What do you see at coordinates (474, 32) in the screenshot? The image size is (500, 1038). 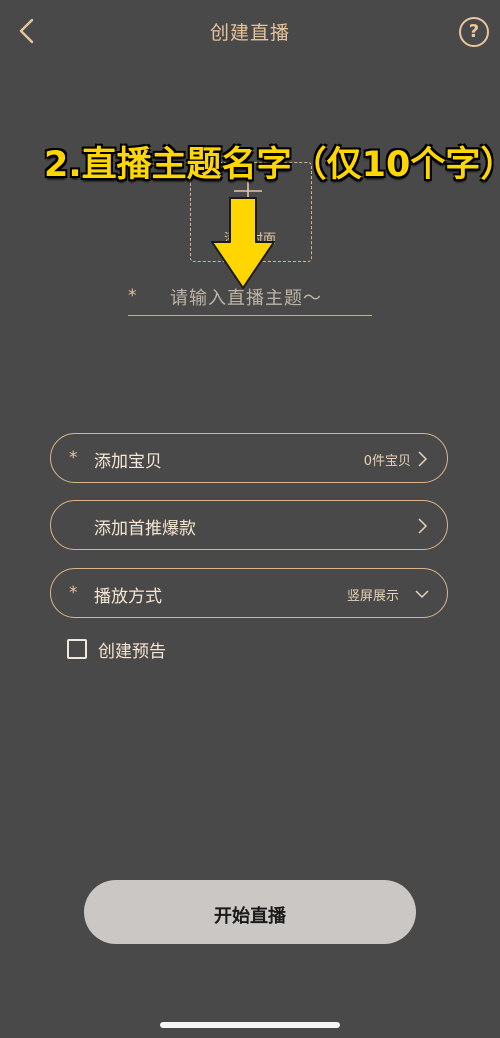 I see `help-icon: ?` at bounding box center [474, 32].